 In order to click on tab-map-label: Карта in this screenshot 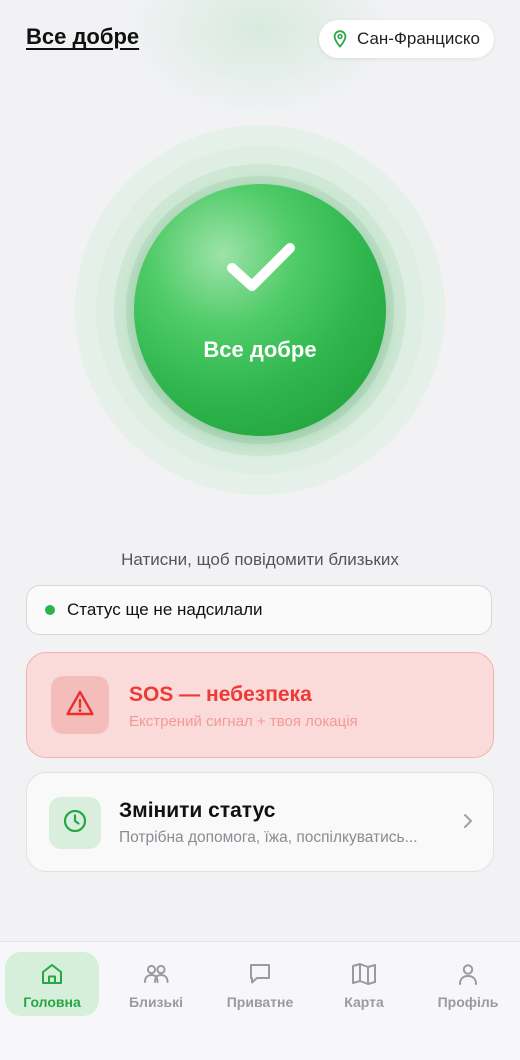, I will do `click(364, 1002)`.